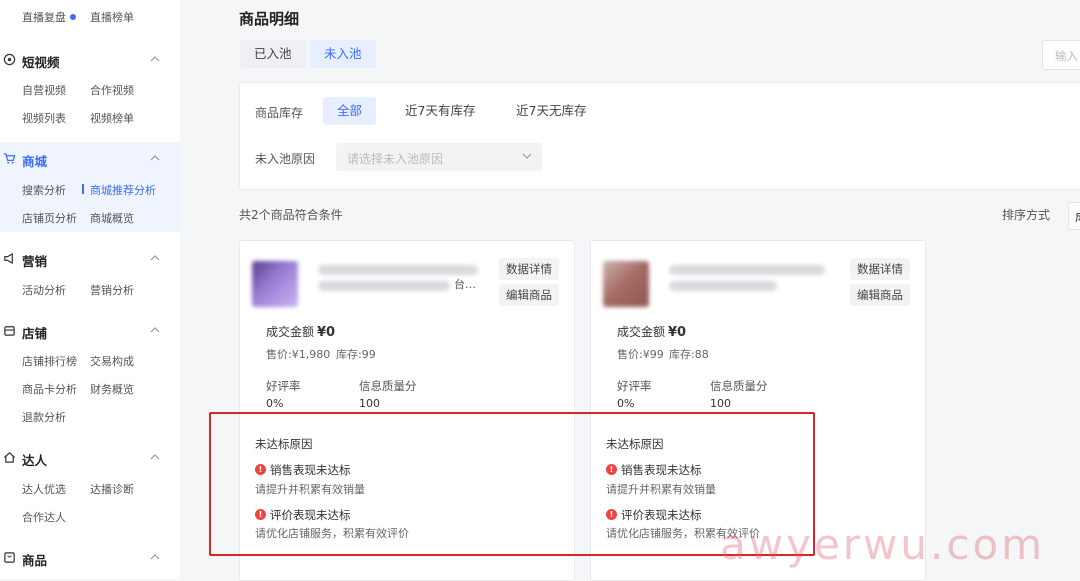 This screenshot has width=1080, height=581. Describe the element at coordinates (44, 118) in the screenshot. I see `sidebar-item-video-list: 视频列表` at that location.